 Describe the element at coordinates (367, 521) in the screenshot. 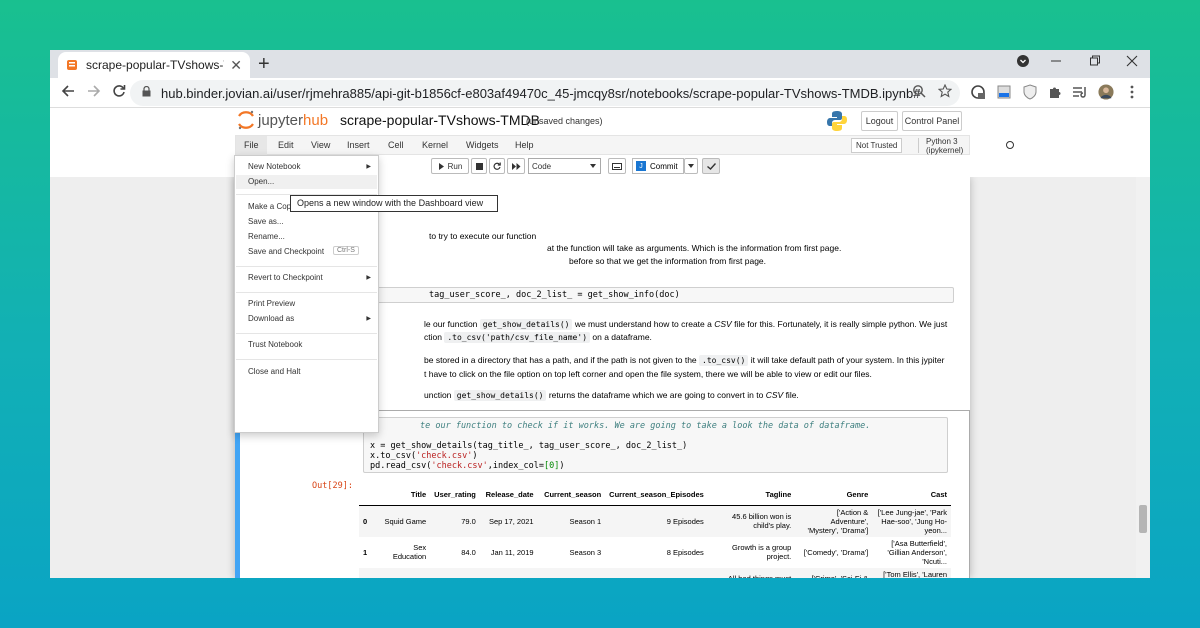

I see `table-cell: 0` at that location.